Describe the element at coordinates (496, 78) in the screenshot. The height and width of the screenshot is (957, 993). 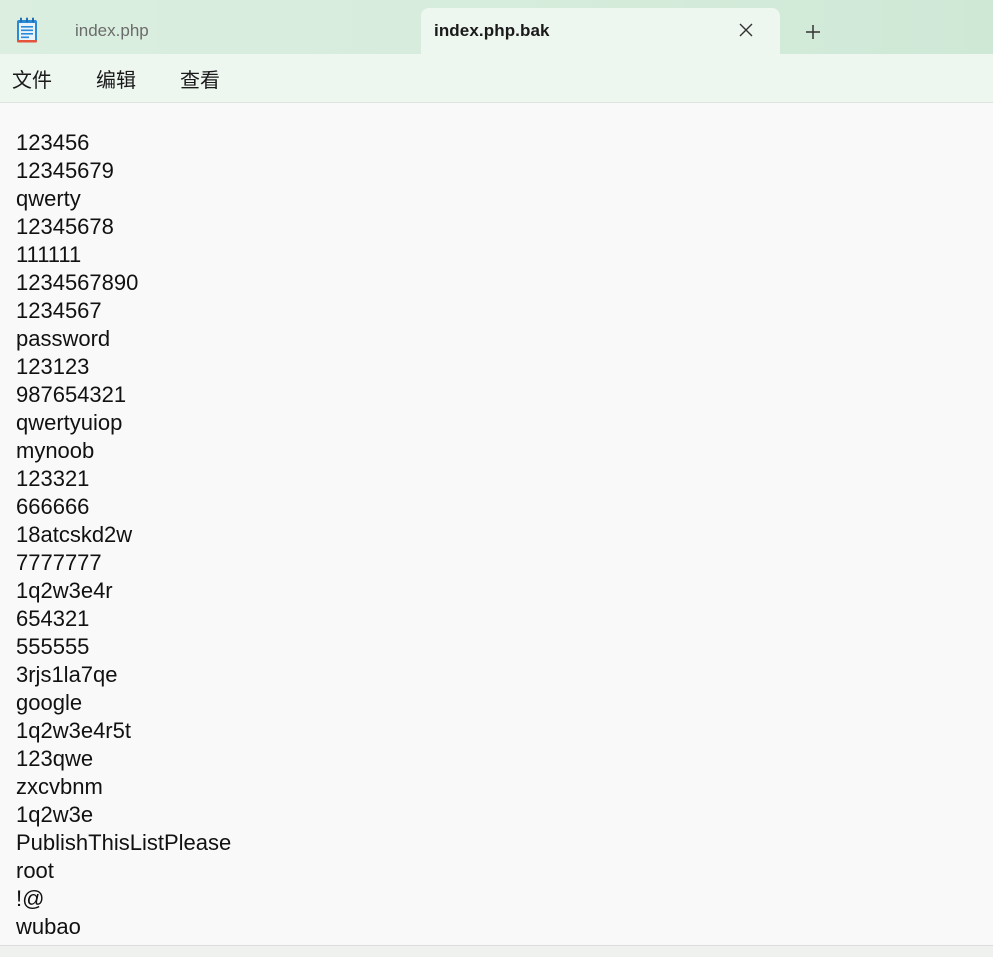
I see `menu-bar: 文件 编辑 查看` at that location.